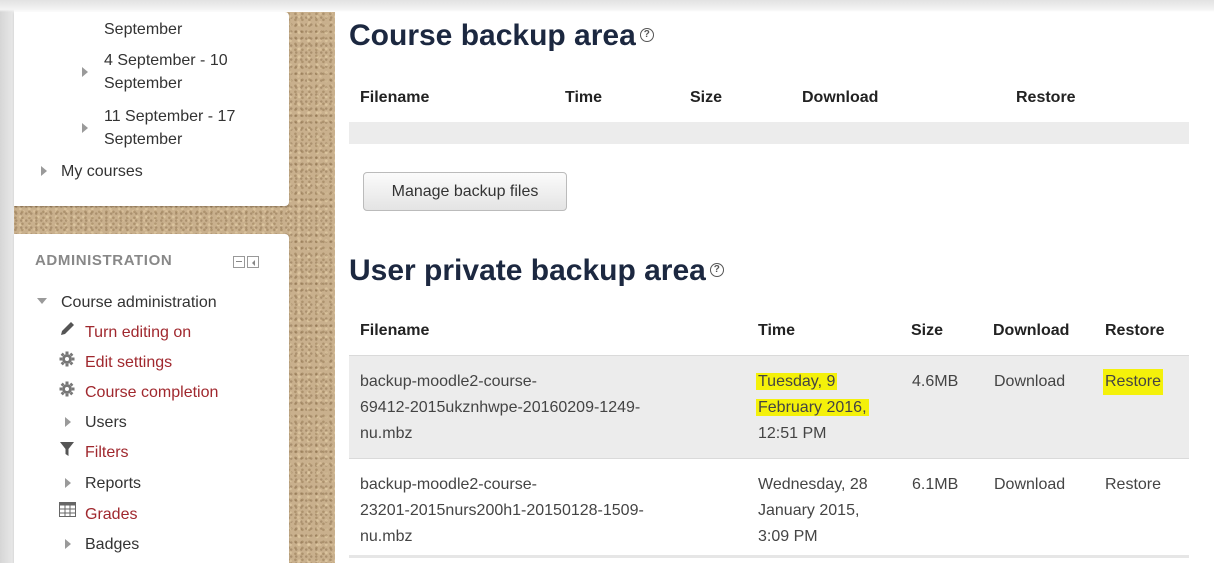 The height and width of the screenshot is (563, 1214). I want to click on size-cell: 6.1MB, so click(935, 484).